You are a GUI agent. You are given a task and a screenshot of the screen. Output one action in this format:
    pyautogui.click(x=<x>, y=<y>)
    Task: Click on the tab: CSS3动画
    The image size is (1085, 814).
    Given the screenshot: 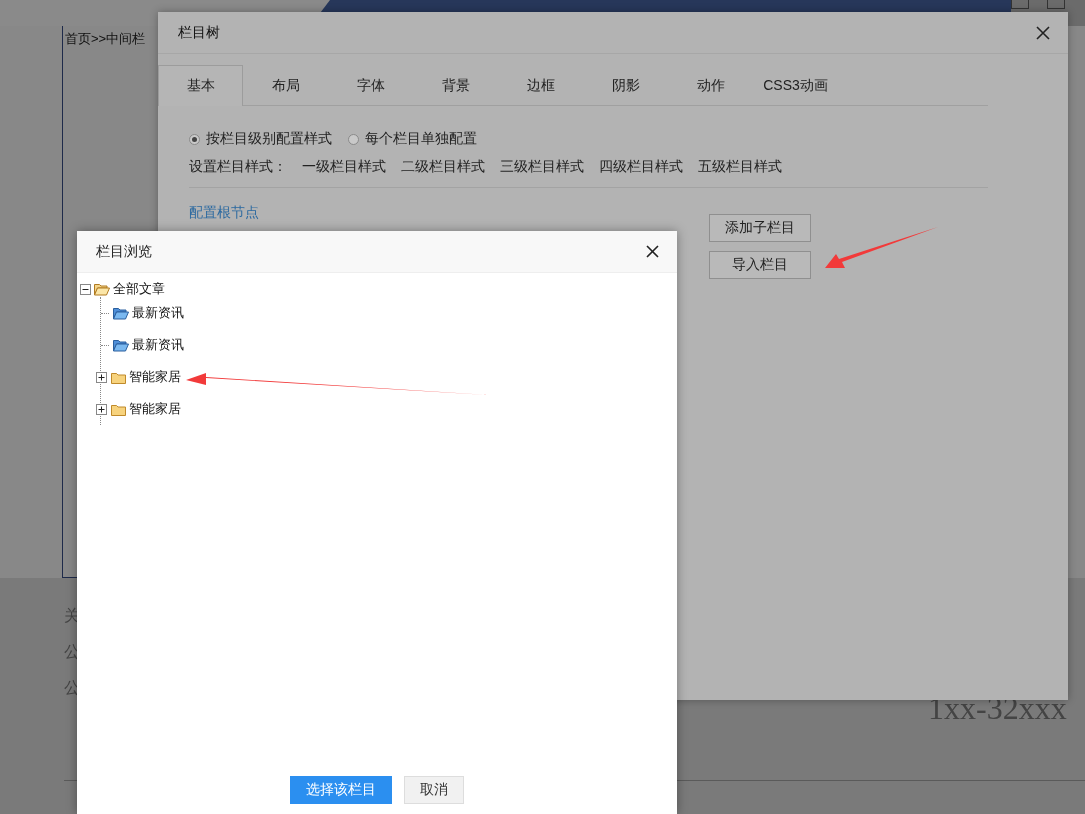 What is the action you would take?
    pyautogui.click(x=795, y=85)
    